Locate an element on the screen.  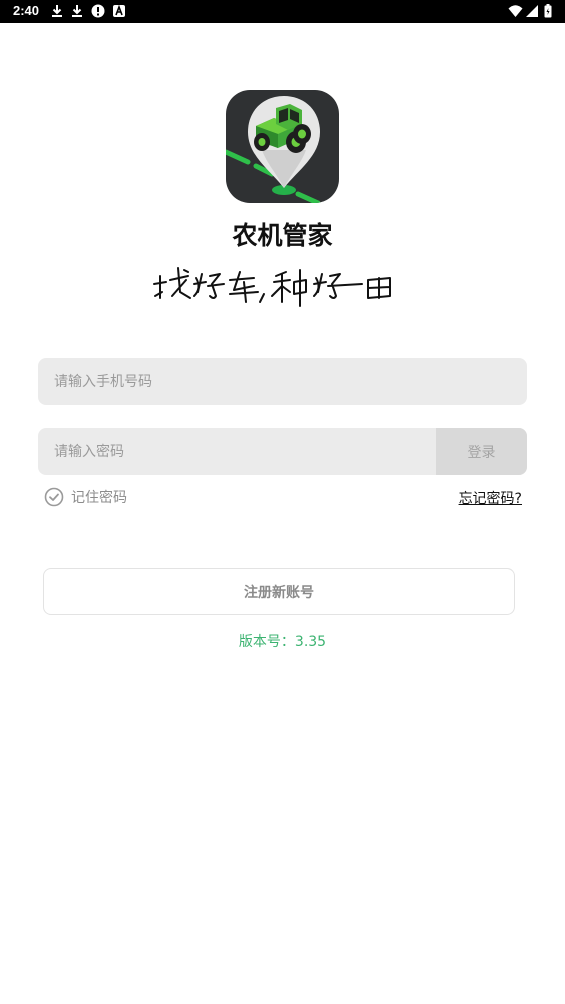
alert-icon is located at coordinates (98, 11).